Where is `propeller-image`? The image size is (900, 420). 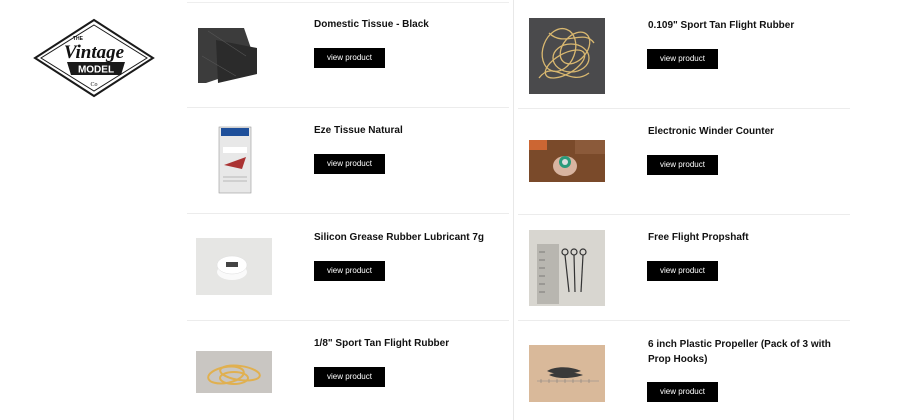 propeller-image is located at coordinates (567, 373).